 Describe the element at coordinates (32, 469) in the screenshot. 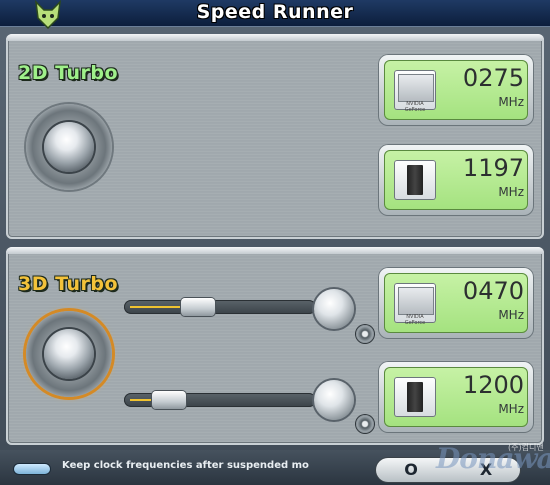

I see `keep-clock-toggle` at that location.